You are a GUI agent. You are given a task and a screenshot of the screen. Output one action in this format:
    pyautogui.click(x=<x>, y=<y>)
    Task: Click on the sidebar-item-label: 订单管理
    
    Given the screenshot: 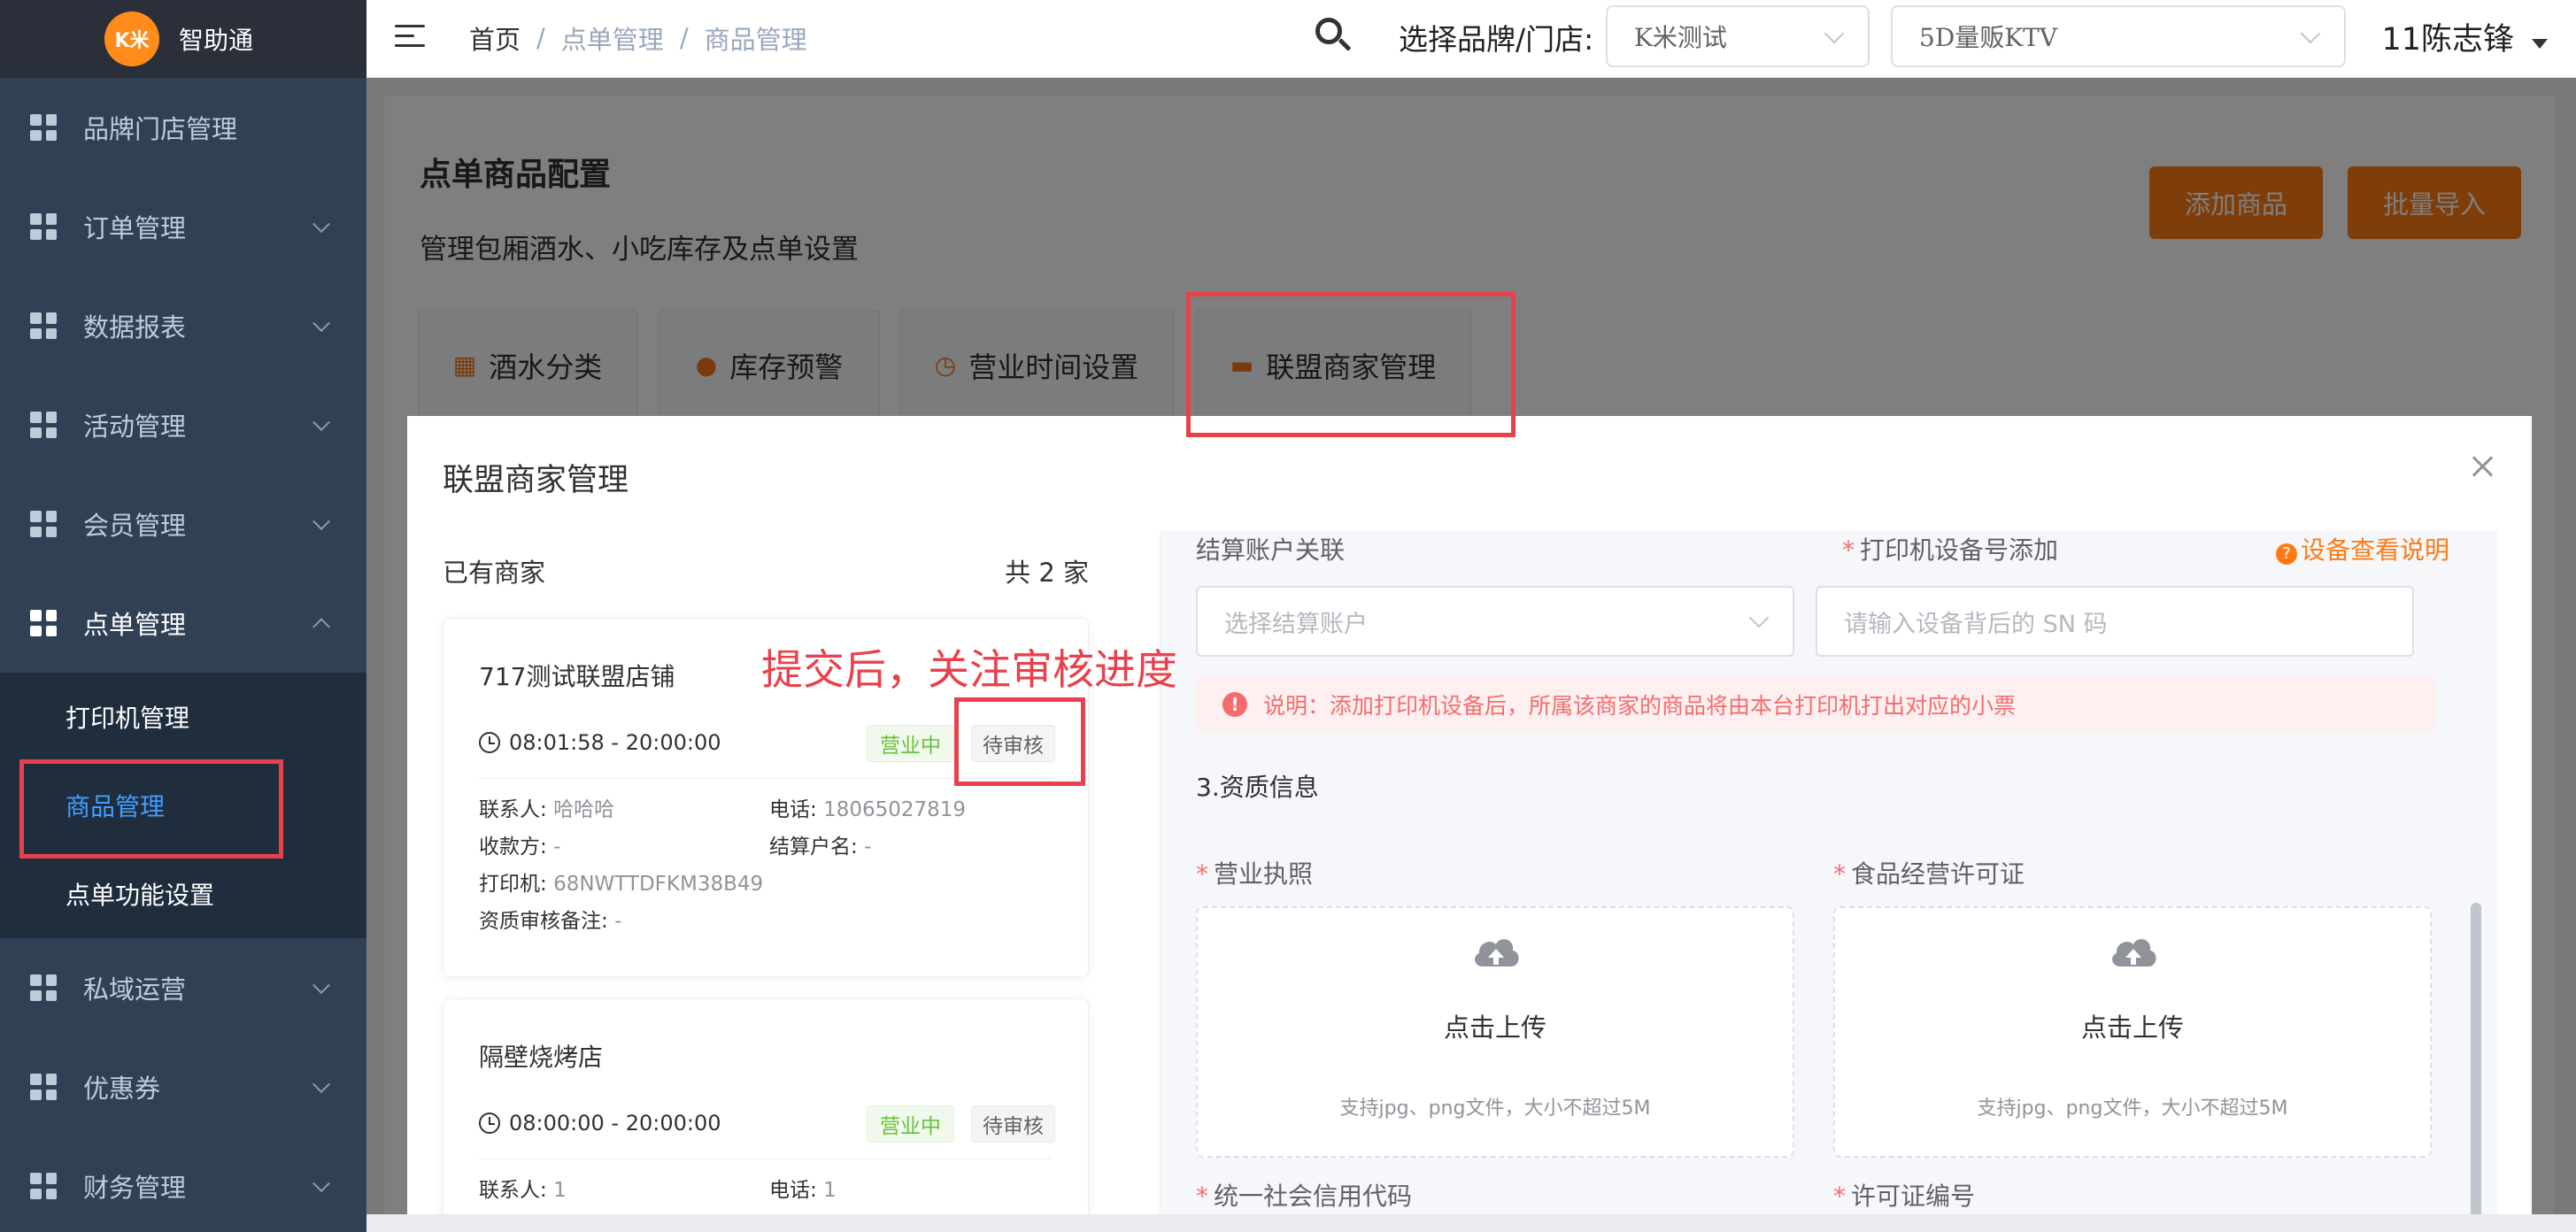 What is the action you would take?
    pyautogui.click(x=135, y=228)
    